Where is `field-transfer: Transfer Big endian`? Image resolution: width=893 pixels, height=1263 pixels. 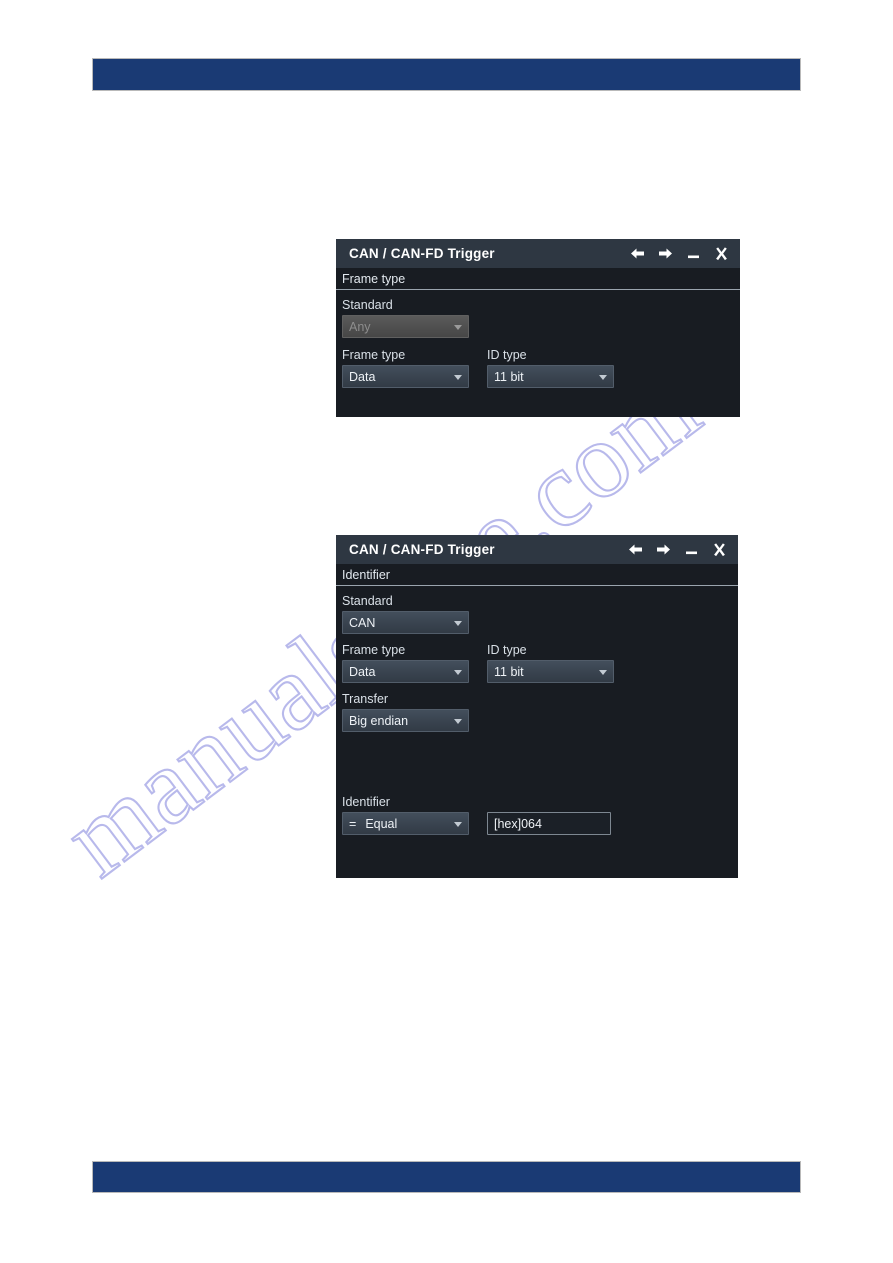
field-transfer: Transfer Big endian is located at coordinates (413, 711).